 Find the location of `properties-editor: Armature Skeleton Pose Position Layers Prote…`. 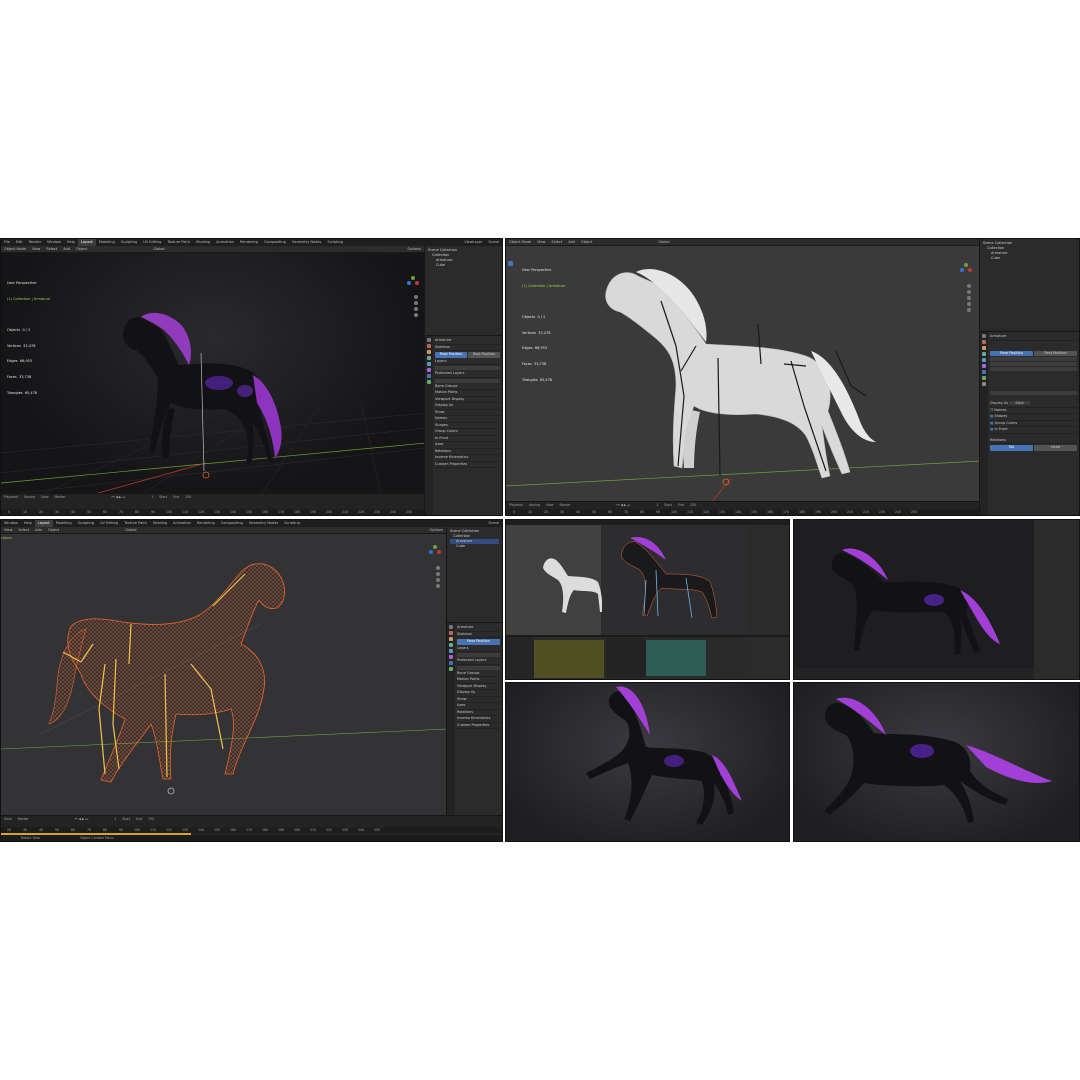

properties-editor: Armature Skeleton Pose Position Layers Prote… is located at coordinates (474, 731).